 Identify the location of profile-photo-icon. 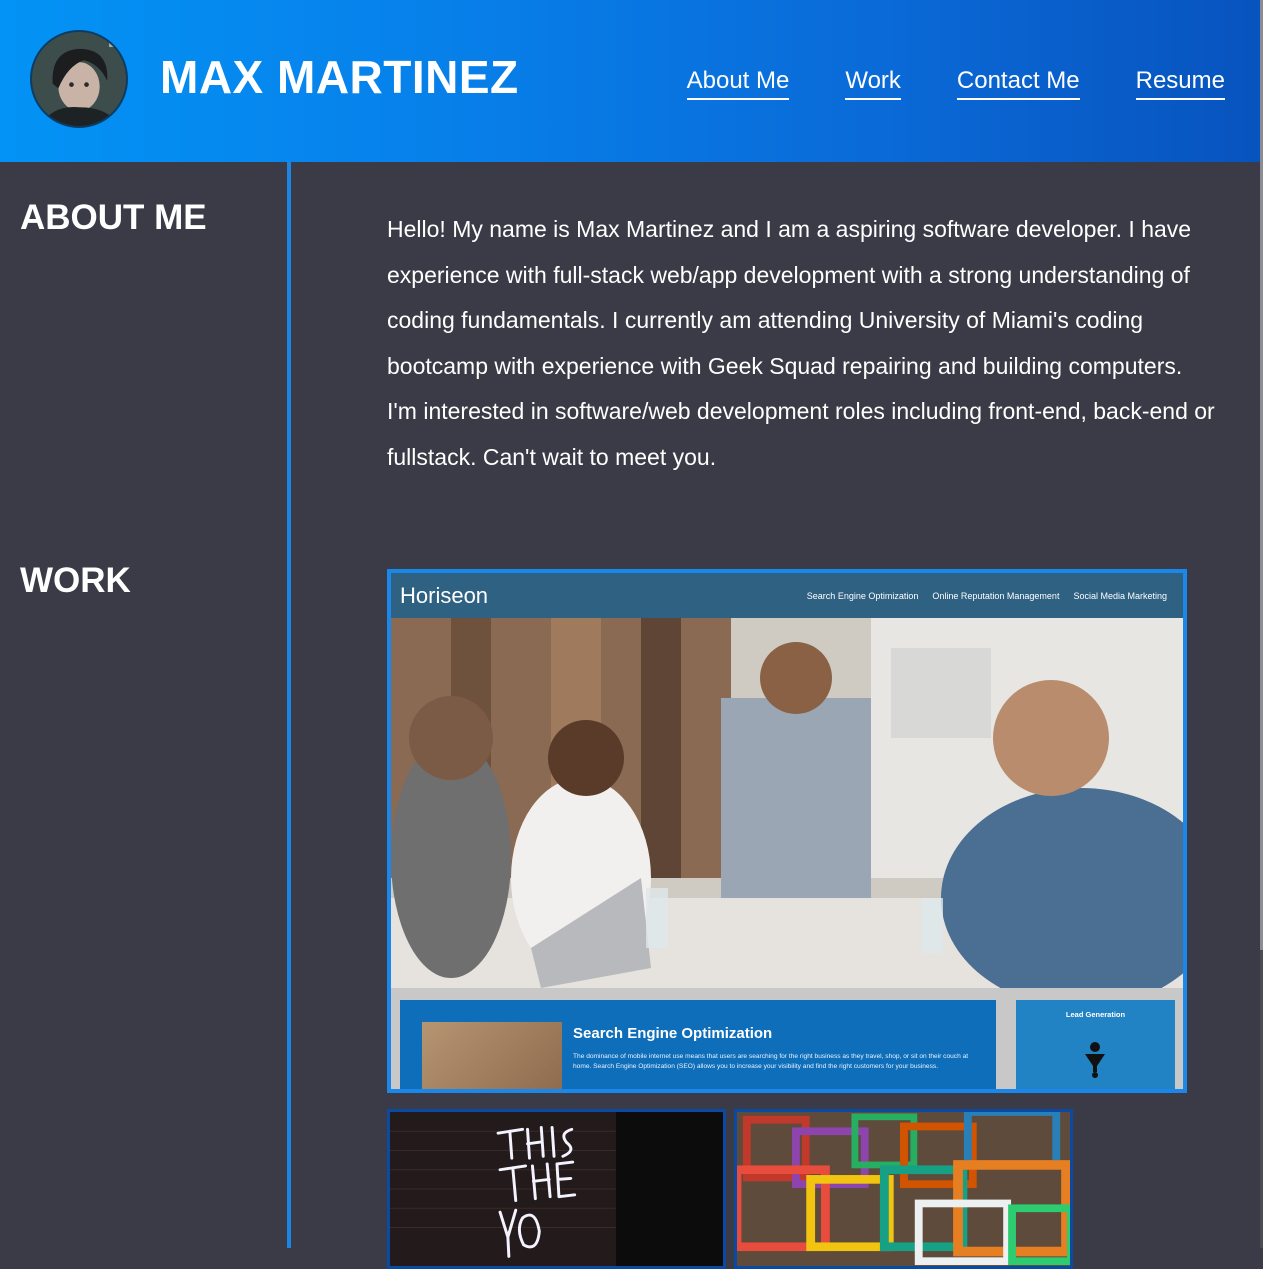
(79, 79).